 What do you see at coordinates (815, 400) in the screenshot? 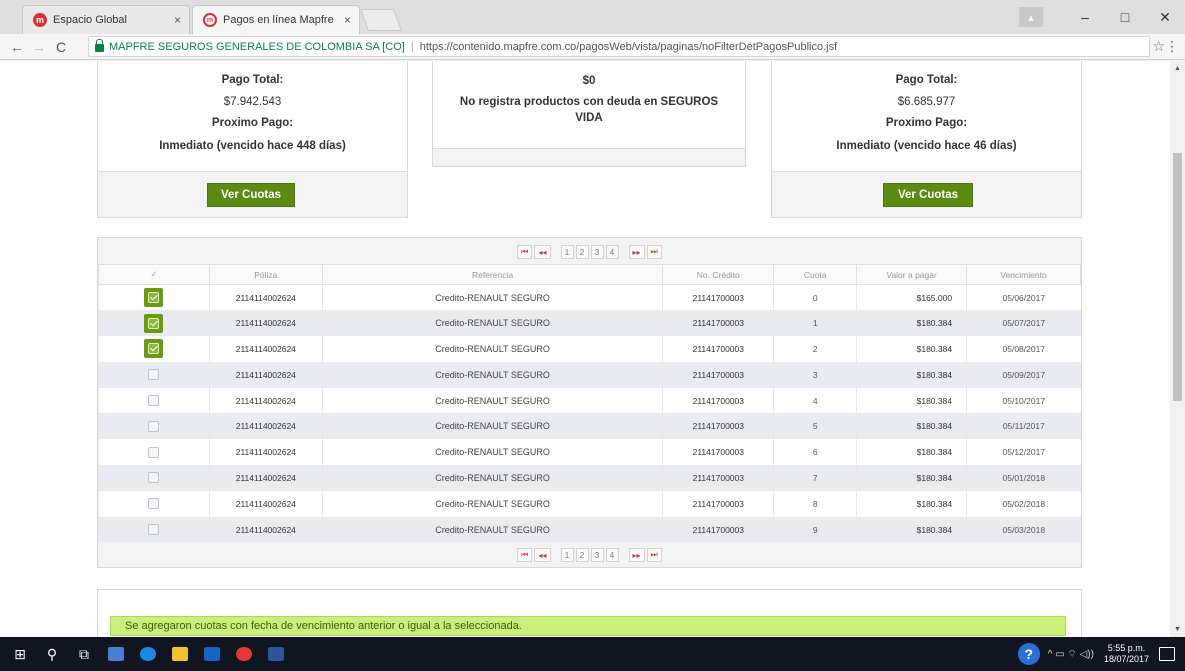
I see `cell-cuota: 4` at bounding box center [815, 400].